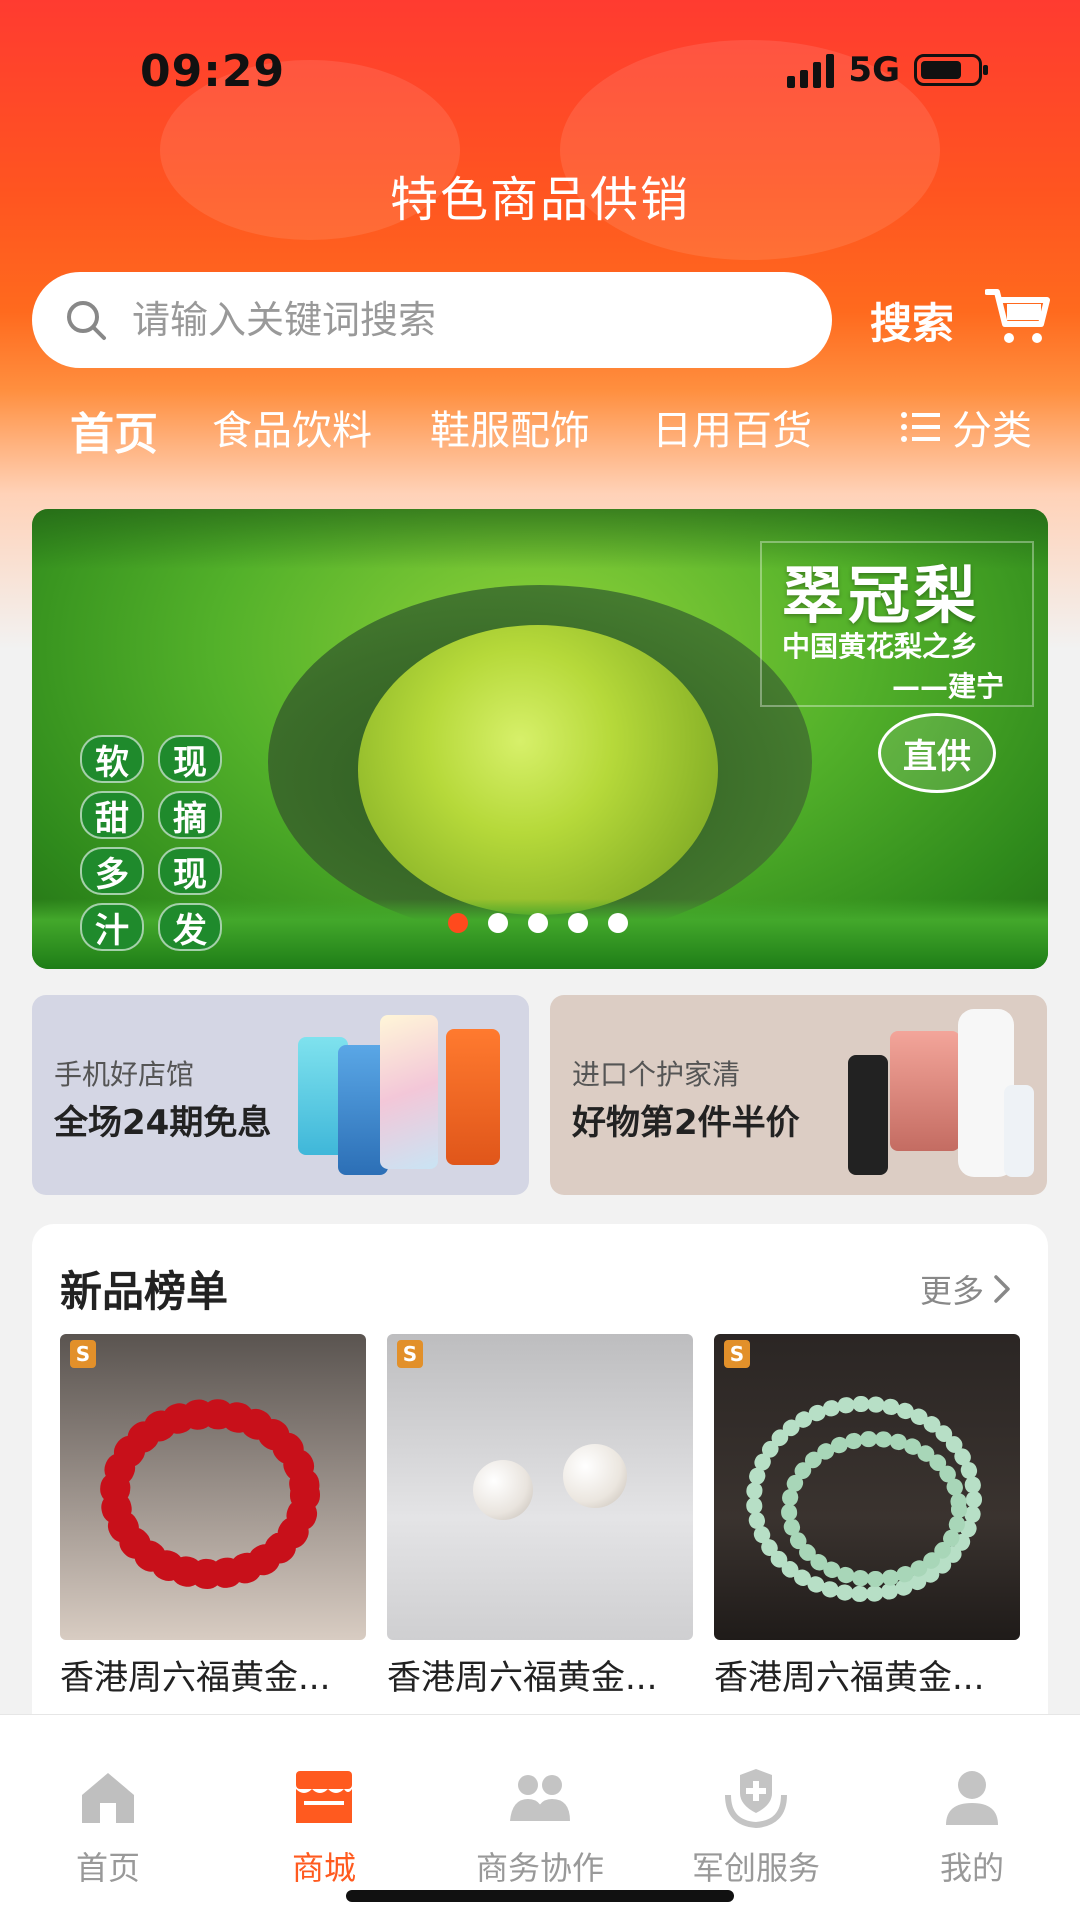 Image resolution: width=1080 pixels, height=1921 pixels. Describe the element at coordinates (972, 1827) in the screenshot. I see `tab-profile: 我的` at that location.